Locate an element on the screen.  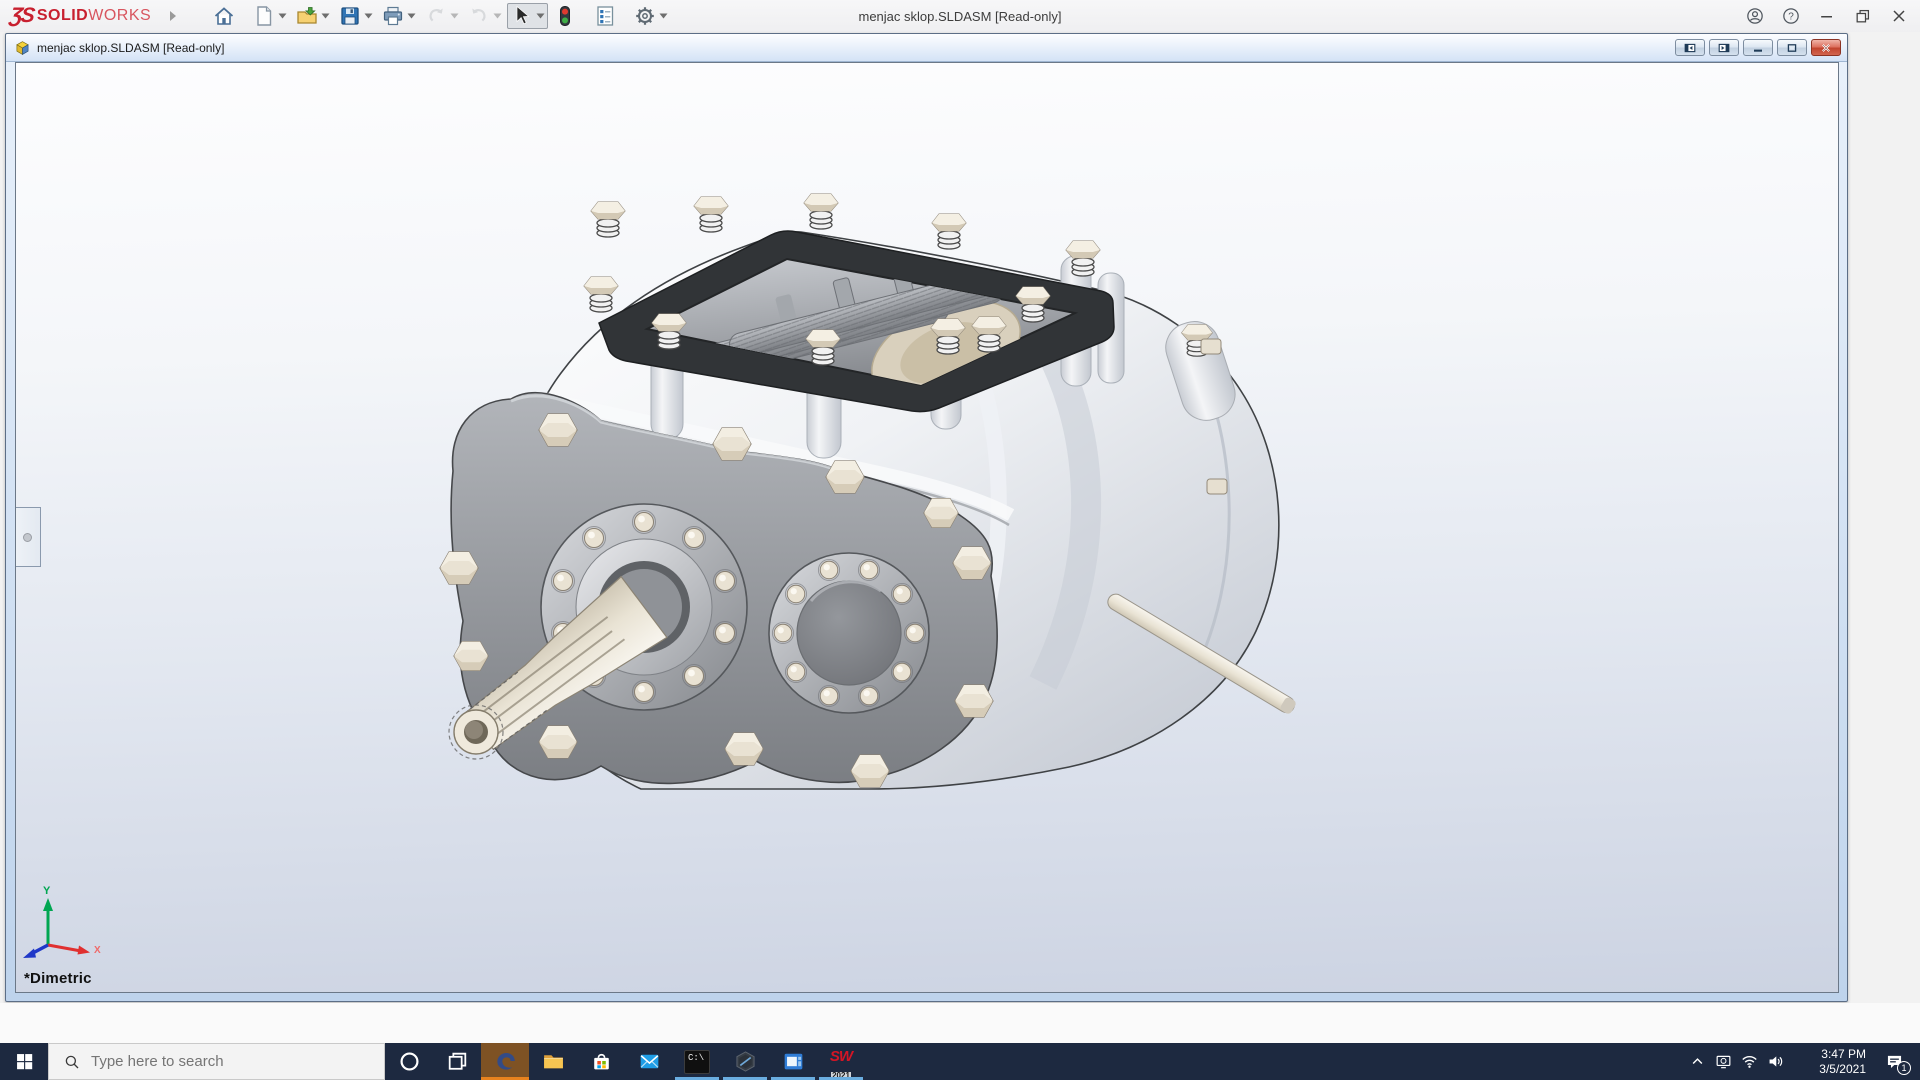
close-icon is located at coordinates (1899, 16).